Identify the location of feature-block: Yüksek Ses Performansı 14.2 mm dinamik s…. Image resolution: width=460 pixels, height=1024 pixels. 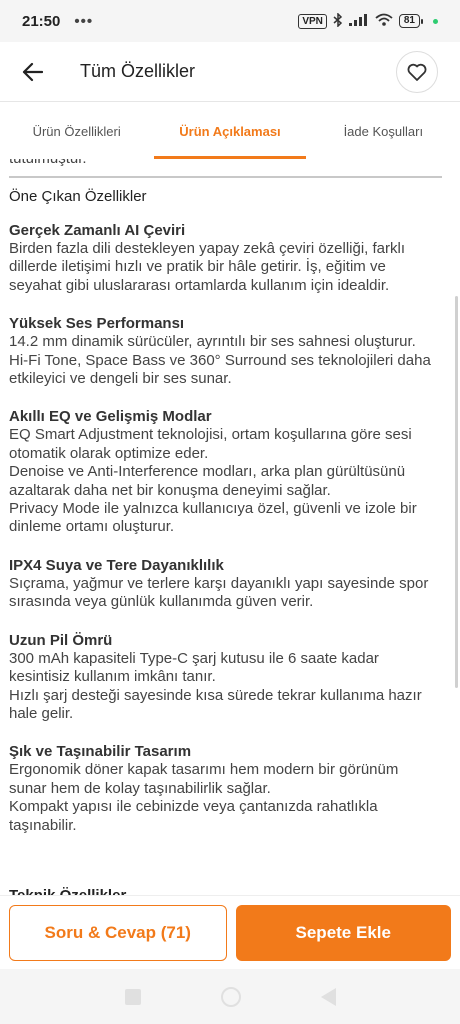
(230, 351).